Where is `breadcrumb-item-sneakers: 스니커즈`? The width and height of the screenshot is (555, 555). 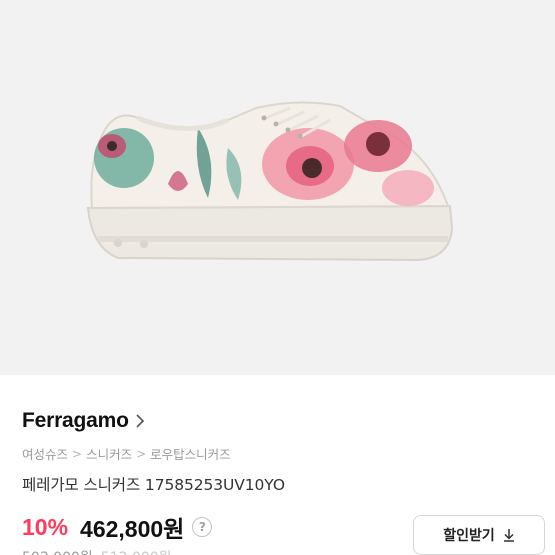
breadcrumb-item-sneakers: 스니커즈 is located at coordinates (109, 453).